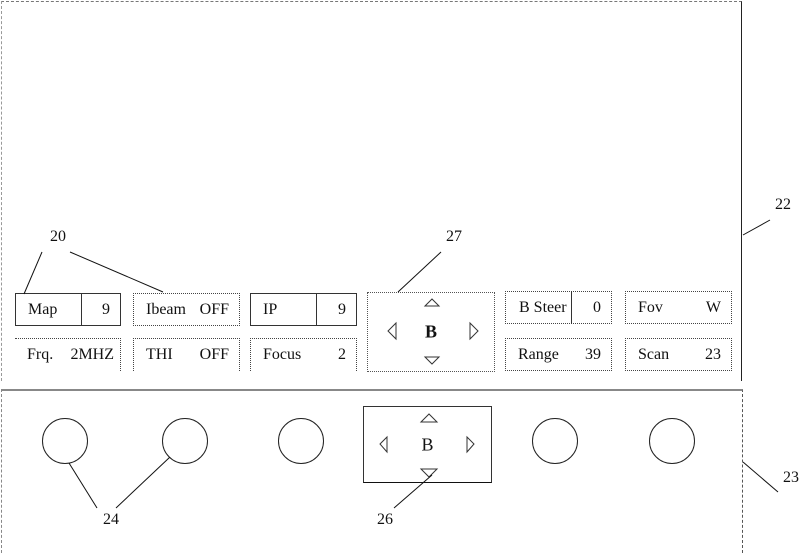 This screenshot has width=800, height=553. I want to click on callout-20: 20, so click(58, 236).